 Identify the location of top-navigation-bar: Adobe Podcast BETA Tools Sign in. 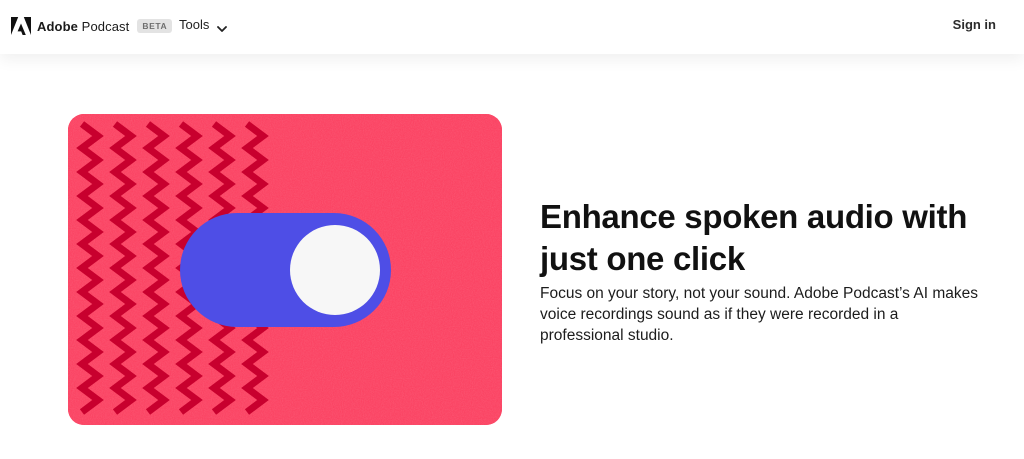
(512, 27).